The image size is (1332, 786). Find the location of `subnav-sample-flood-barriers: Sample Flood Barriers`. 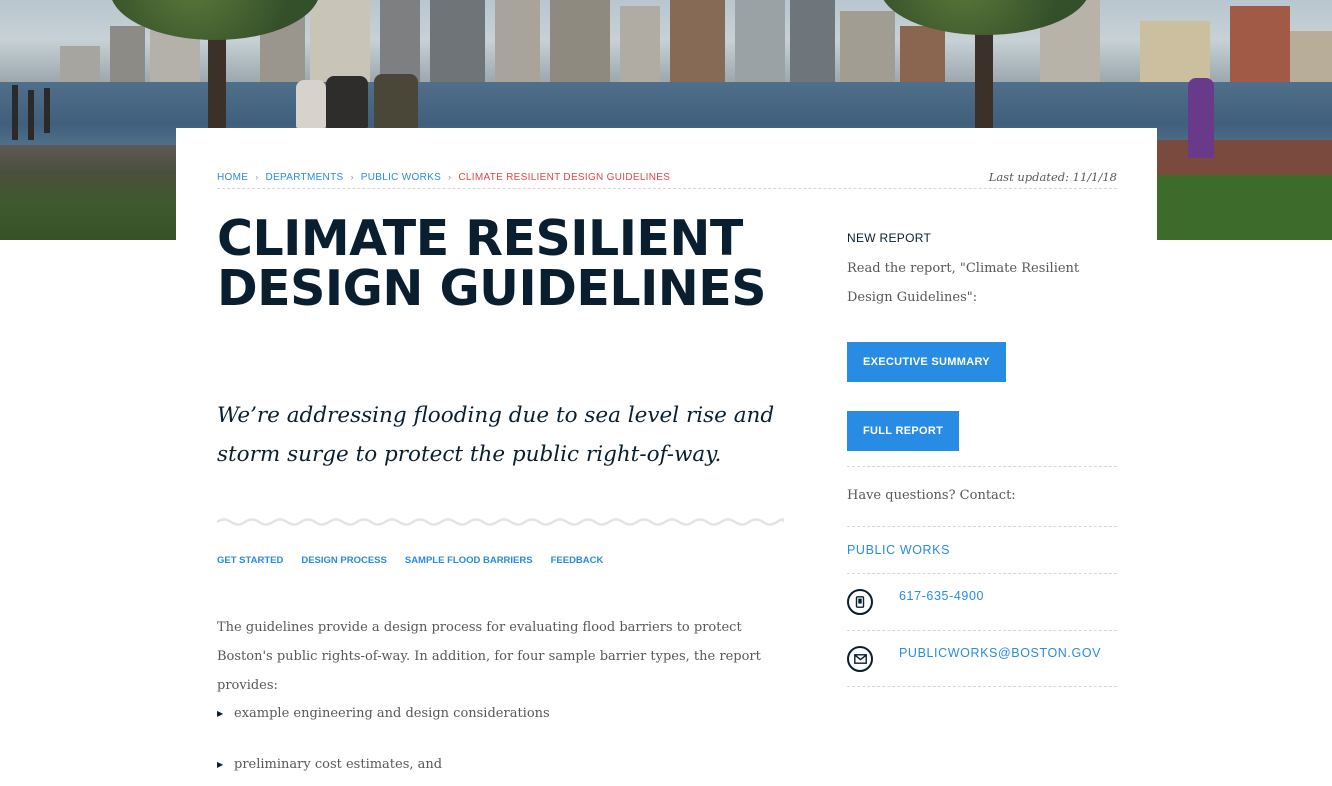

subnav-sample-flood-barriers: Sample Flood Barriers is located at coordinates (469, 560).